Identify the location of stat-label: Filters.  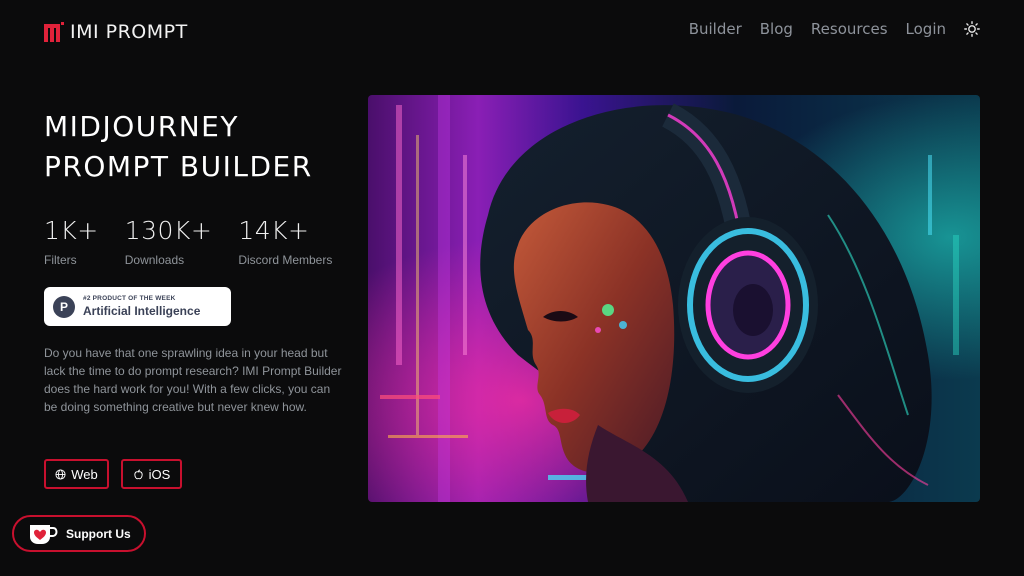
(60, 260).